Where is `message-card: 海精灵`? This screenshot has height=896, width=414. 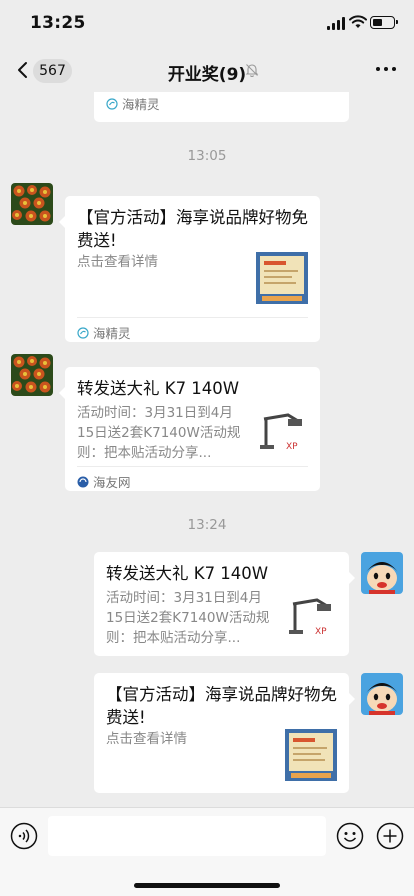
message-card: 海精灵 is located at coordinates (221, 107).